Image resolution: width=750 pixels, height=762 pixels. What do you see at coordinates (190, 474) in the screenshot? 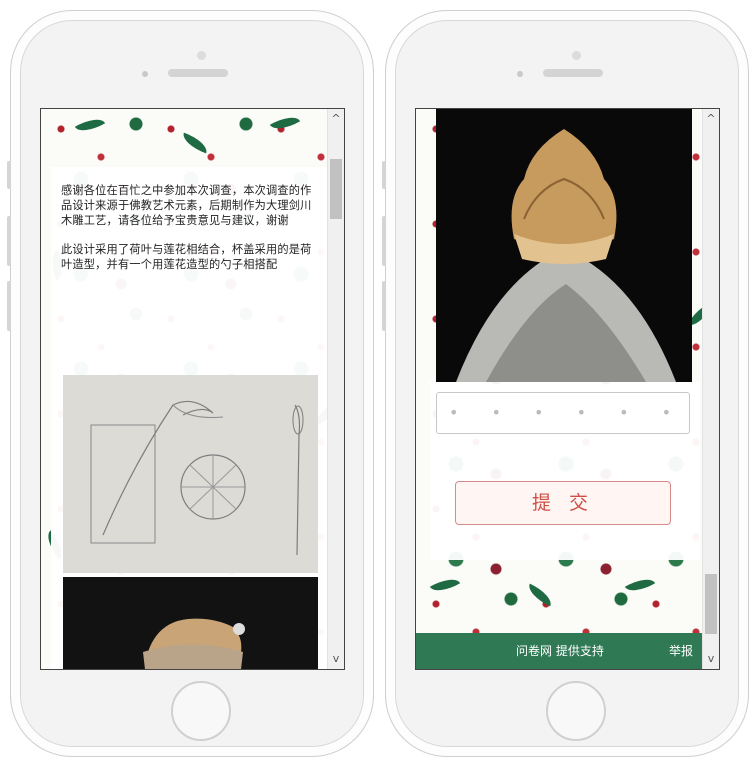
I see `design-sketch-image` at bounding box center [190, 474].